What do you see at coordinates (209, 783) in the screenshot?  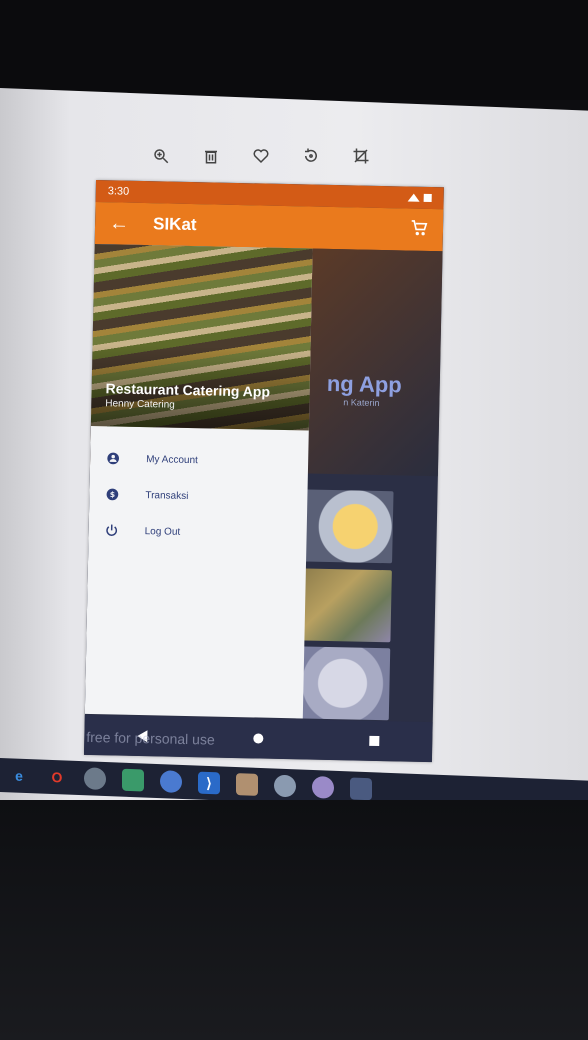 I see `vscode-icon: ⟩` at bounding box center [209, 783].